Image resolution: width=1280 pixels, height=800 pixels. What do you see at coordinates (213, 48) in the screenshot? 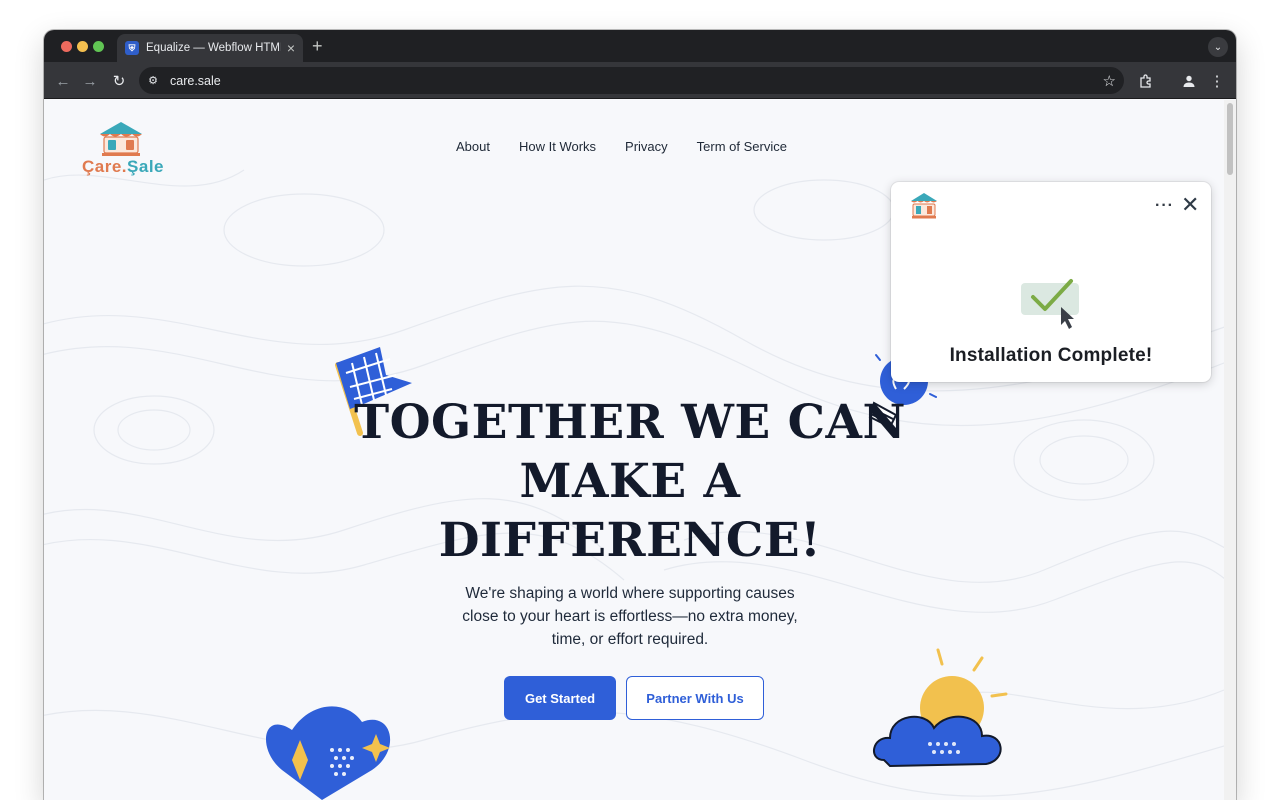
I see `tab-title: Equalize — Webflow HTML w` at bounding box center [213, 48].